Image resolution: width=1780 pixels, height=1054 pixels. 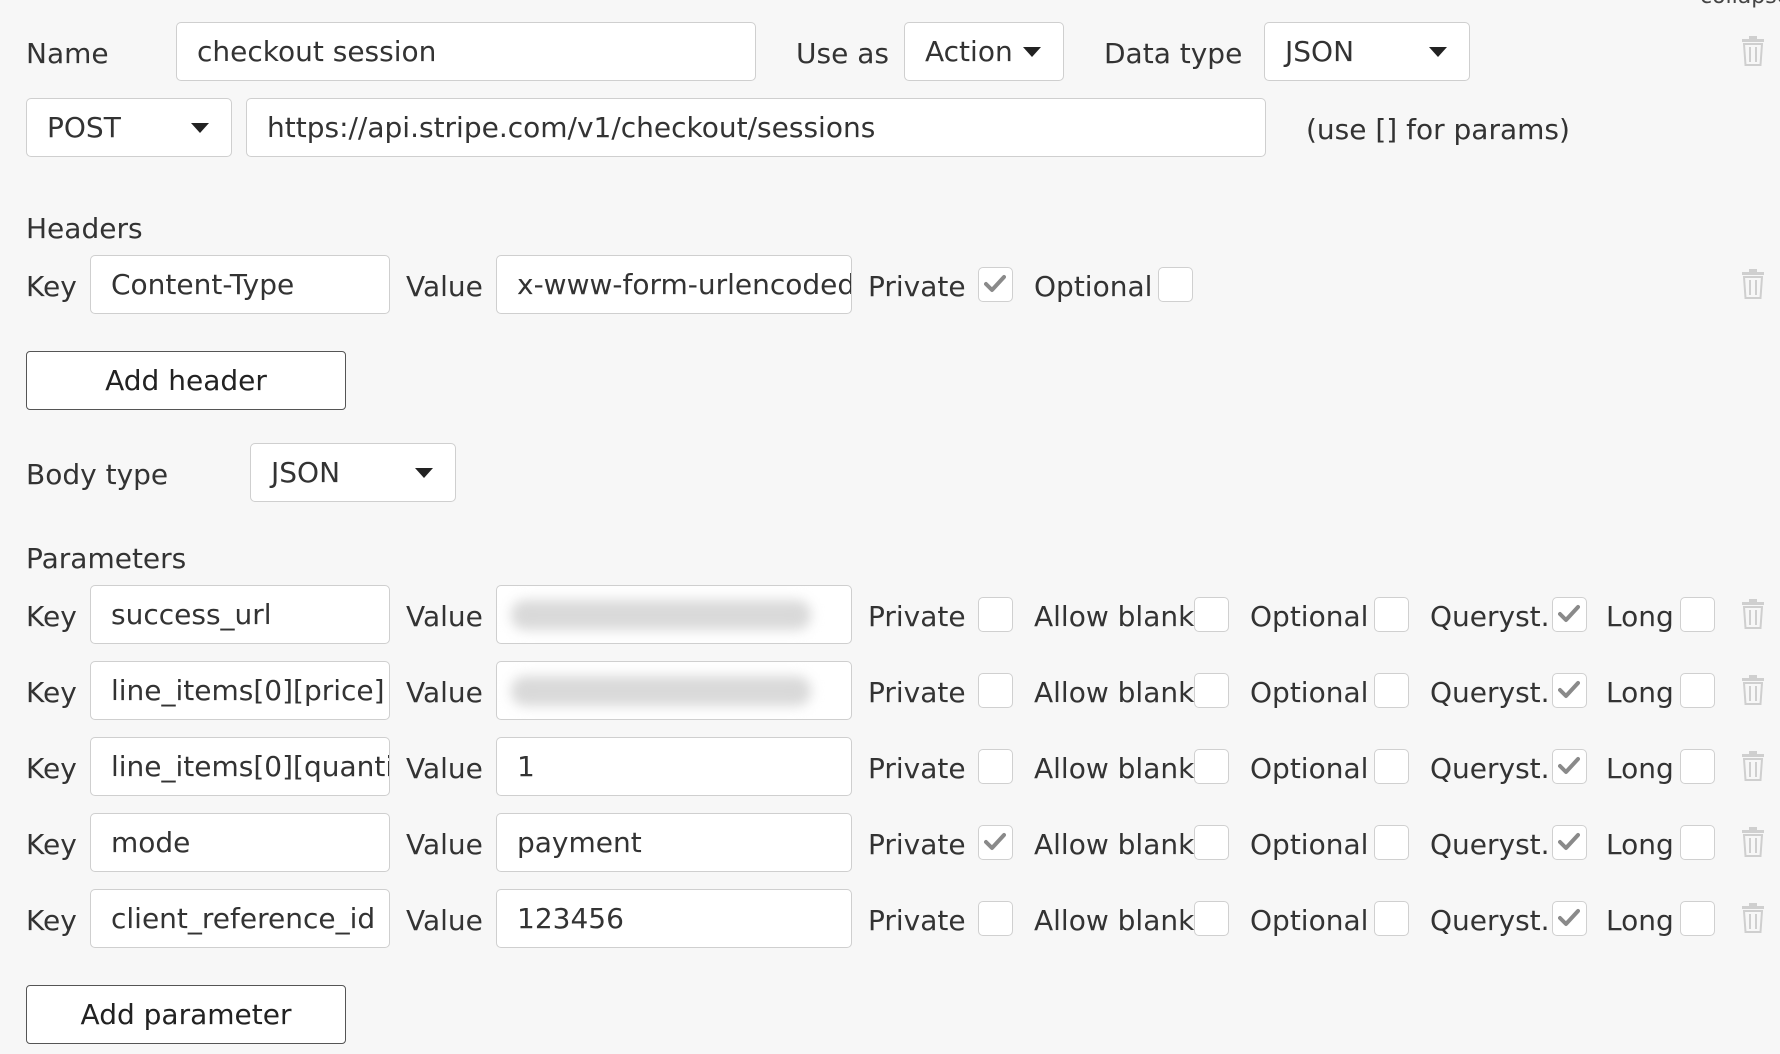 I want to click on name-input: checkout session, so click(x=466, y=51).